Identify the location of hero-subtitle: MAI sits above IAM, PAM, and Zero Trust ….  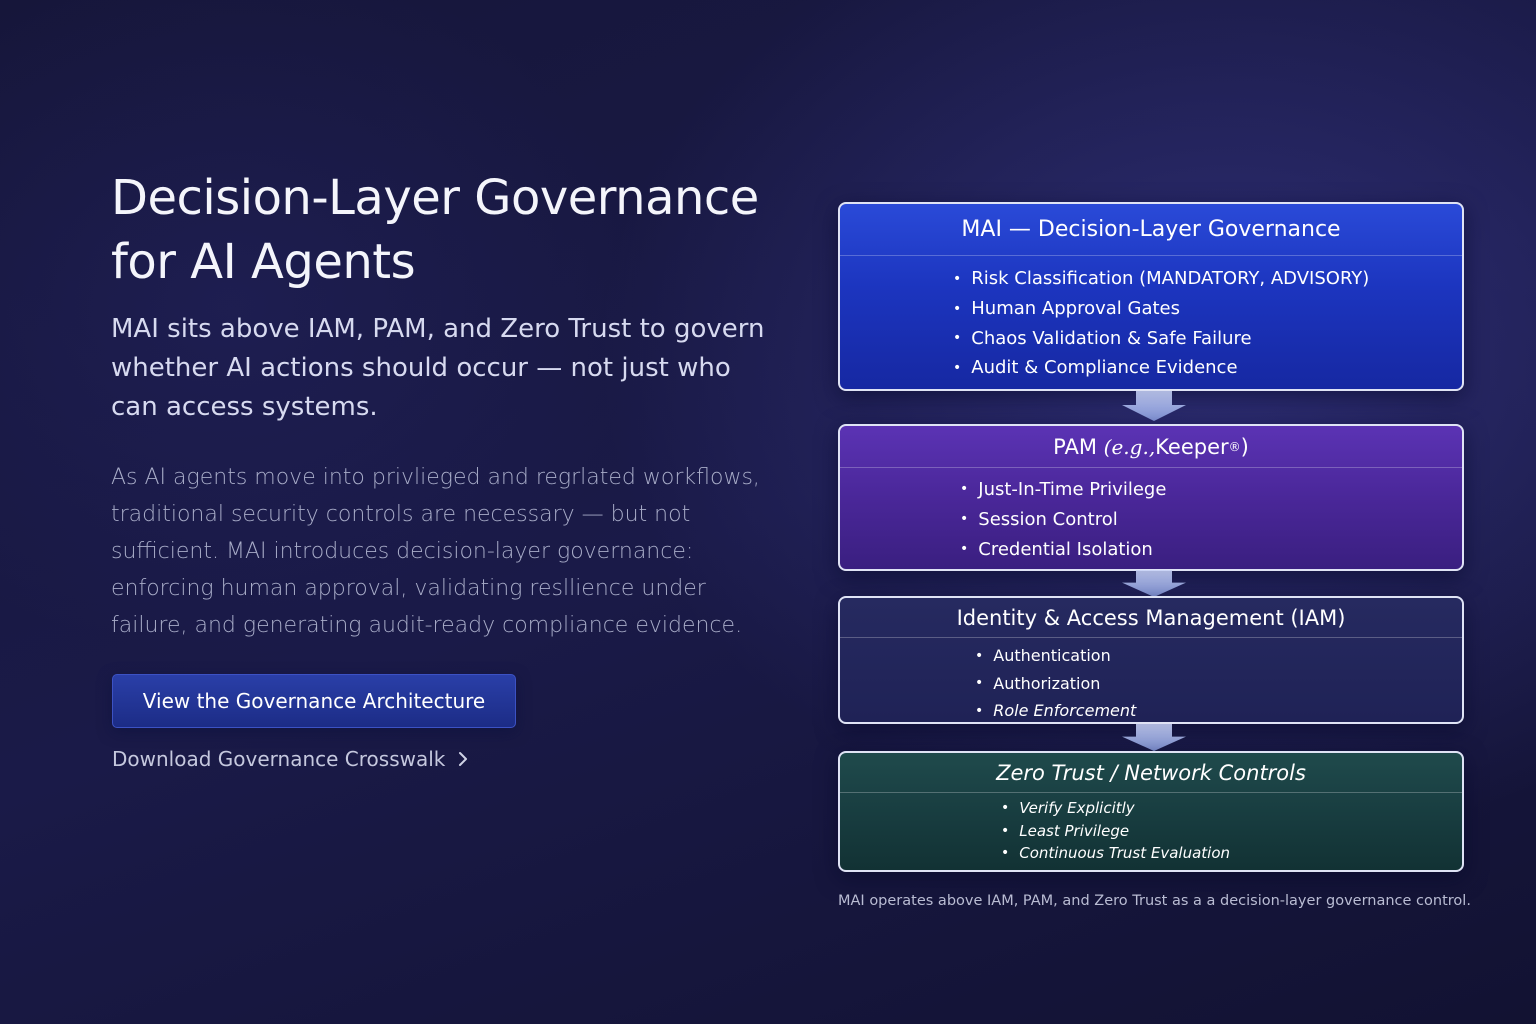
(438, 368).